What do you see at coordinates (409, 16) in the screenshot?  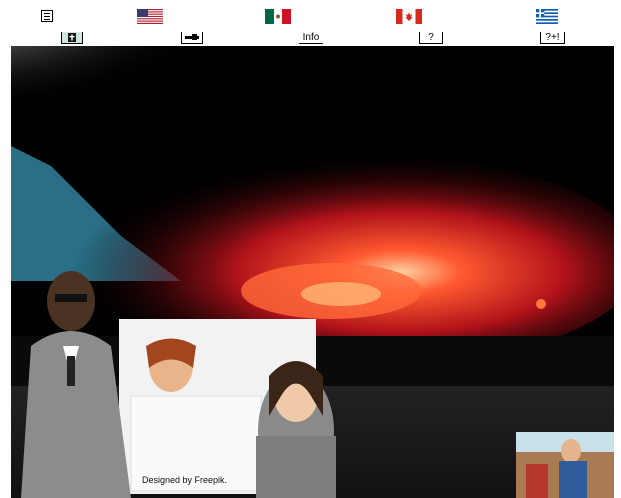 I see `canada-flag-icon` at bounding box center [409, 16].